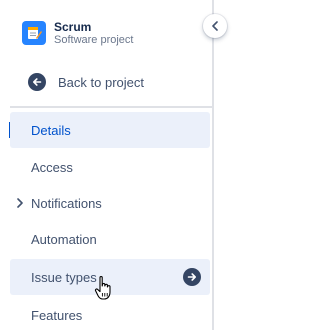 This screenshot has width=320, height=330. I want to click on project-name: Scrum, so click(73, 26).